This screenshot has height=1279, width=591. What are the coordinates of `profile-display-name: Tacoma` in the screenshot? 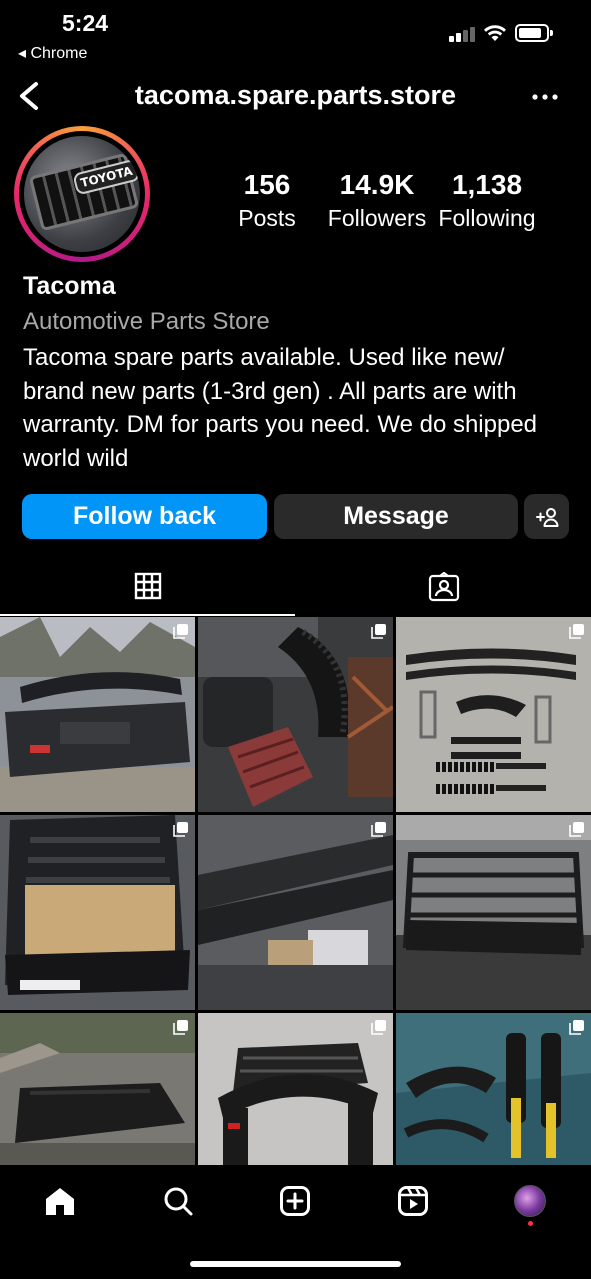 It's located at (69, 286).